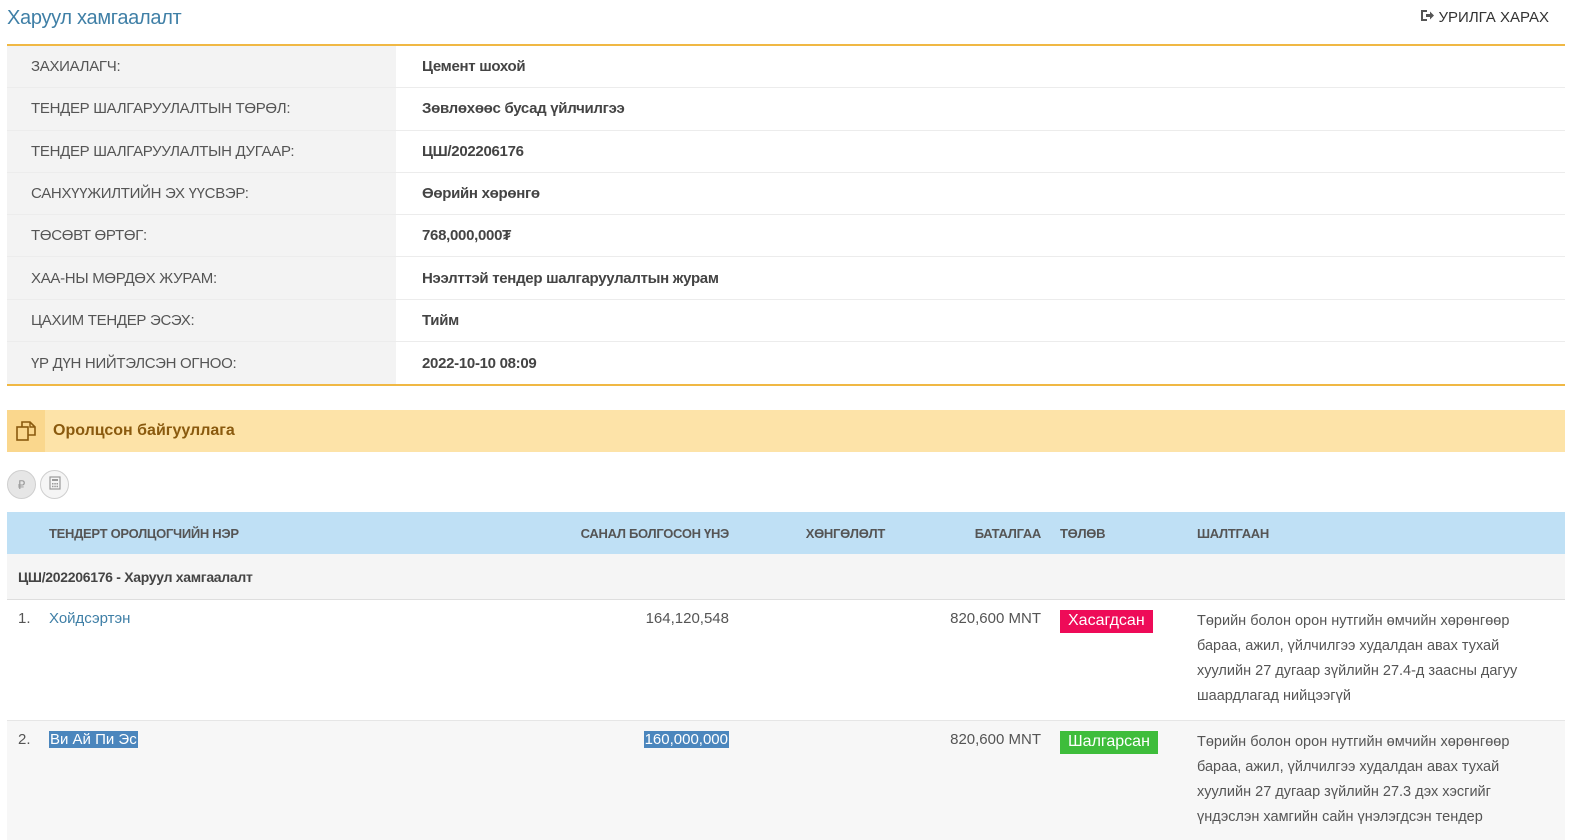 This screenshot has height=840, width=1578. Describe the element at coordinates (94, 18) in the screenshot. I see `page-title: Харуул хамгаалалт` at that location.